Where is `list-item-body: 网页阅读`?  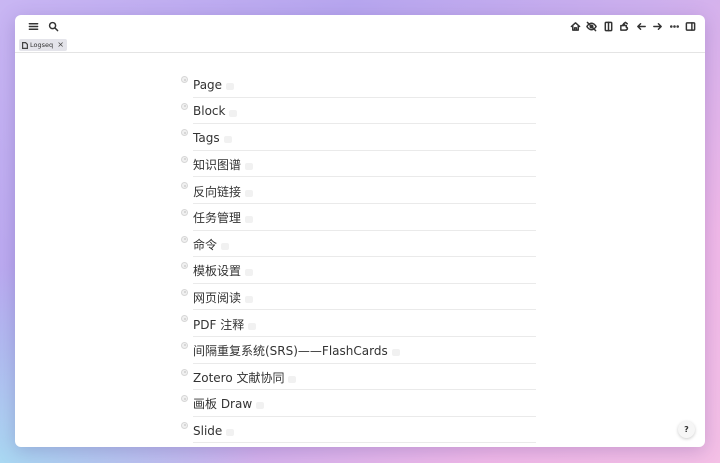 list-item-body: 网页阅读 is located at coordinates (364, 297).